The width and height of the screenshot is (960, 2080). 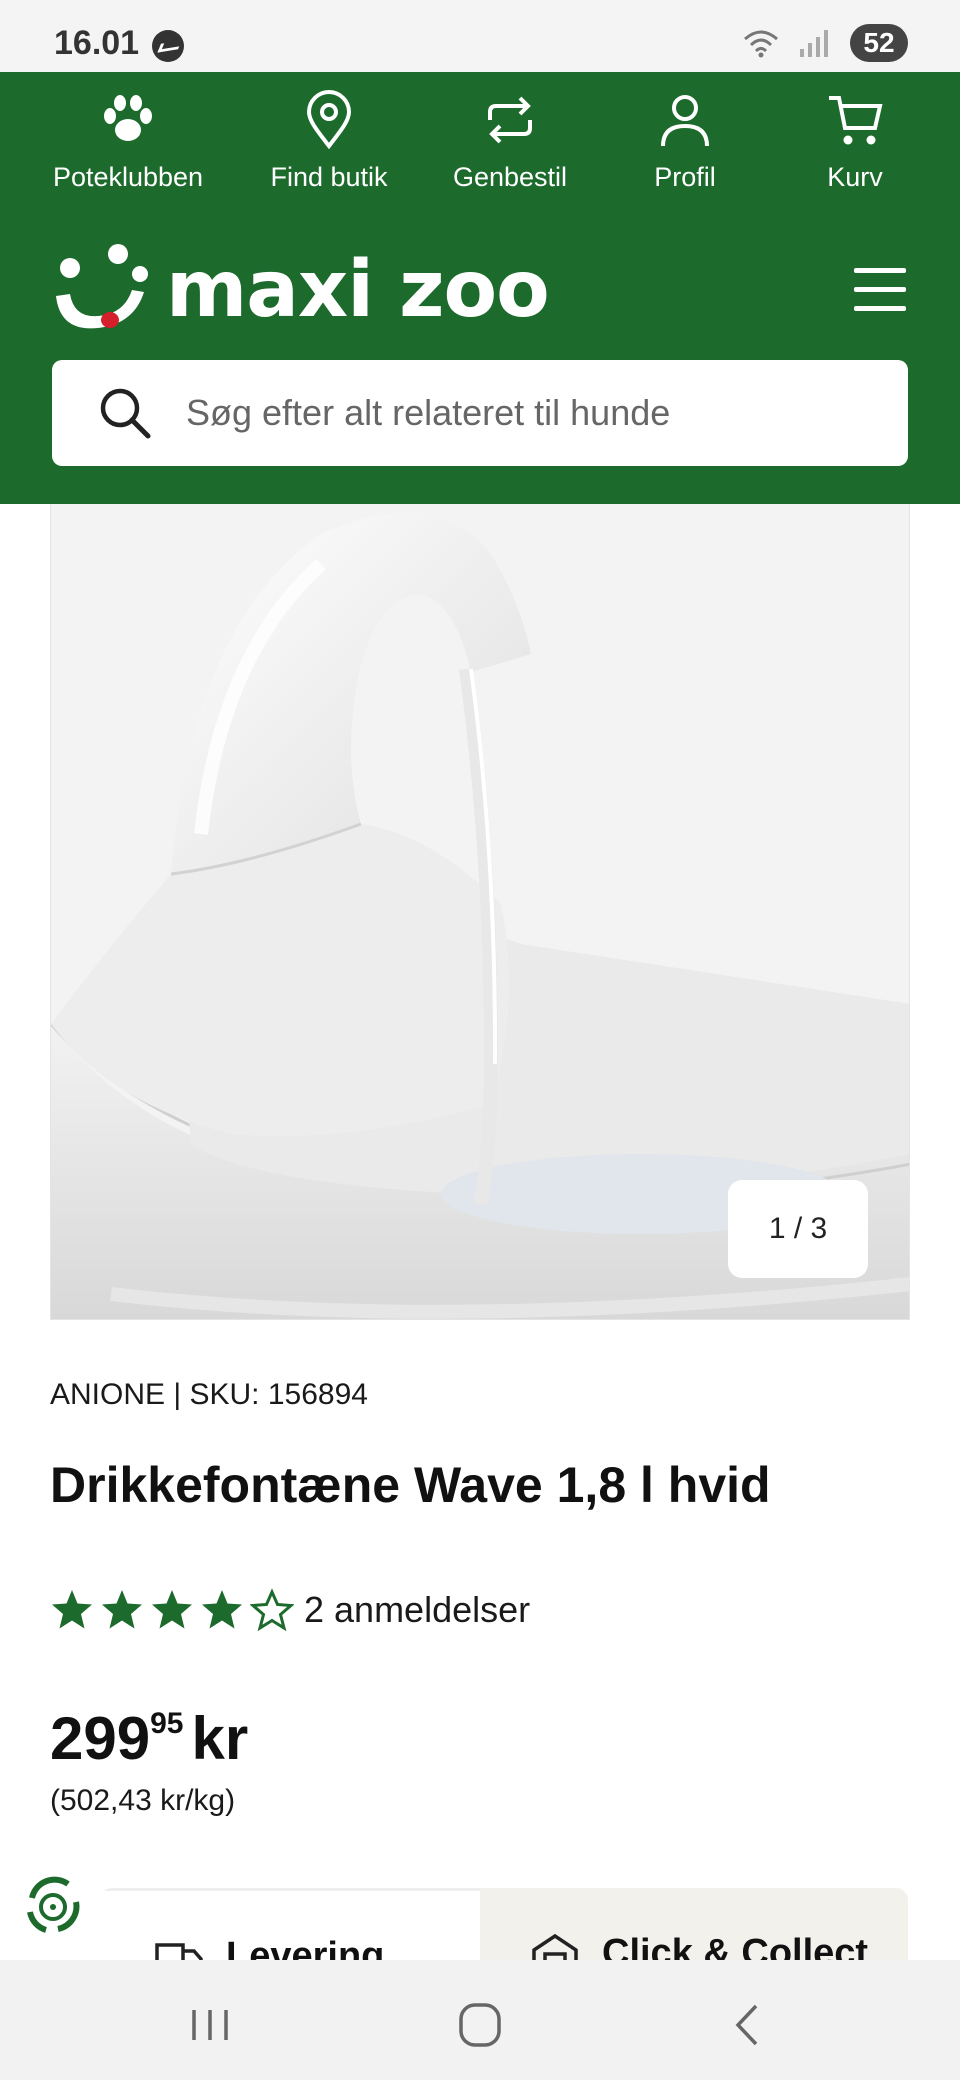 I want to click on nav-label: Poteklubben, so click(x=128, y=177).